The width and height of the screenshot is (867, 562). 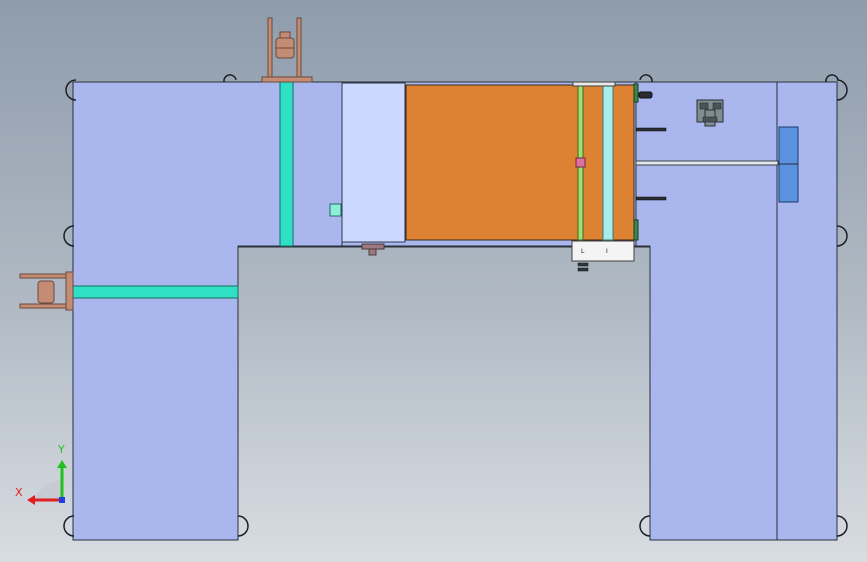 What do you see at coordinates (48, 490) in the screenshot?
I see `triad-base-shade` at bounding box center [48, 490].